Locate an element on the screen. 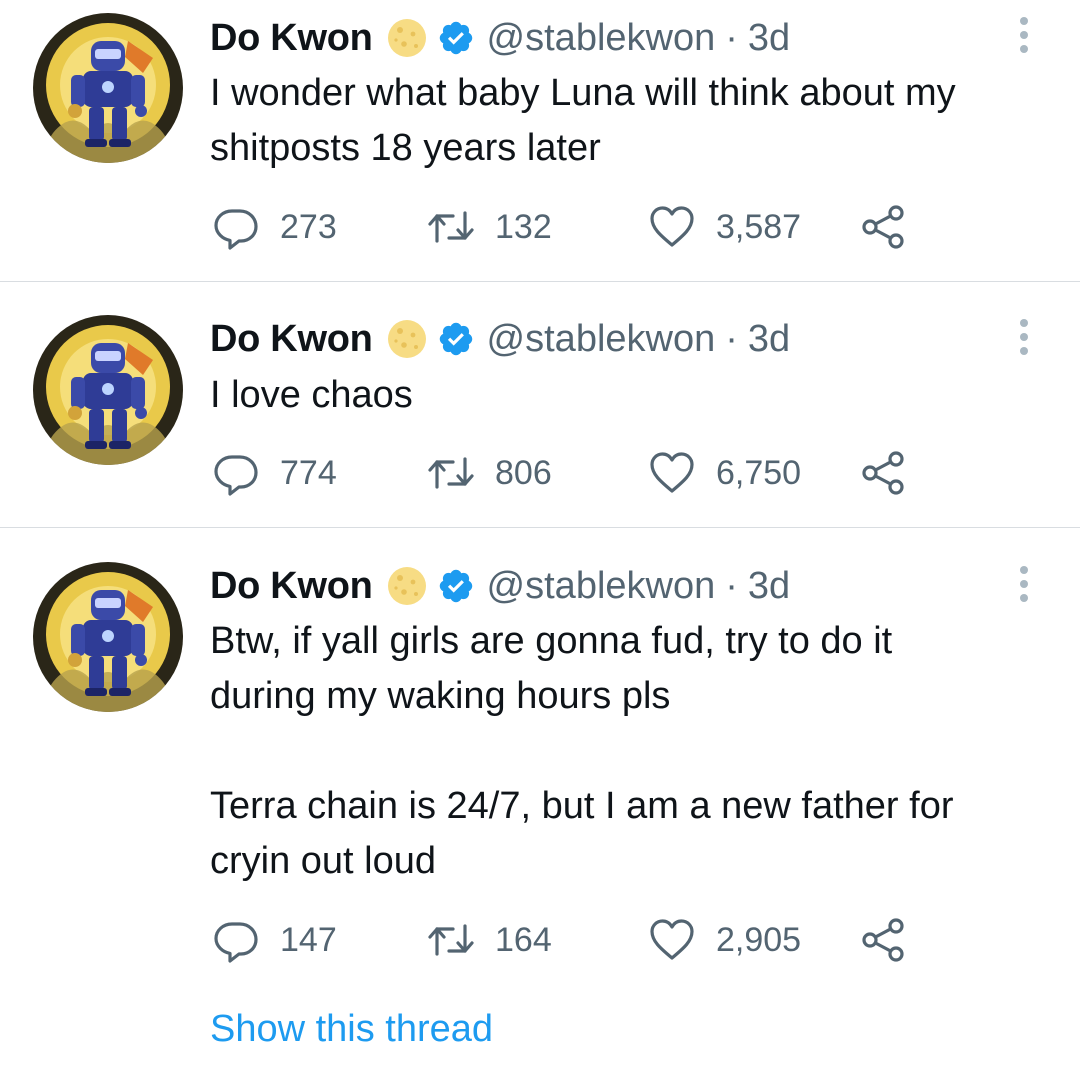  reply-button: 147 is located at coordinates (274, 940).